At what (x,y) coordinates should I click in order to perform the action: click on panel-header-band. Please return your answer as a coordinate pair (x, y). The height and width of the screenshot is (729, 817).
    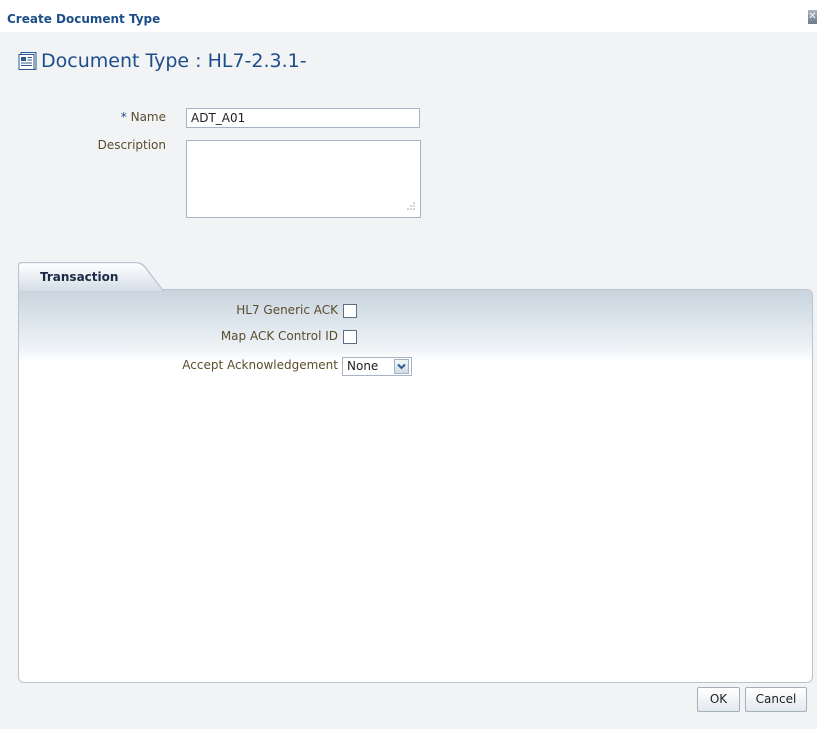
    Looking at the image, I should click on (415, 326).